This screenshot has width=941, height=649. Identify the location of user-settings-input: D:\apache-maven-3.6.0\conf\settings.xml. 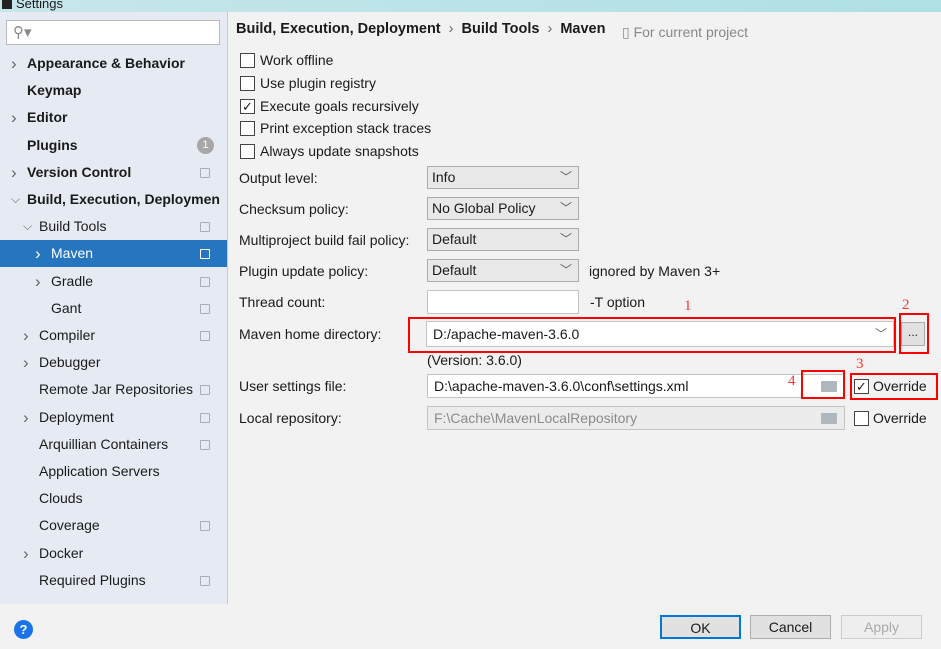
(636, 386).